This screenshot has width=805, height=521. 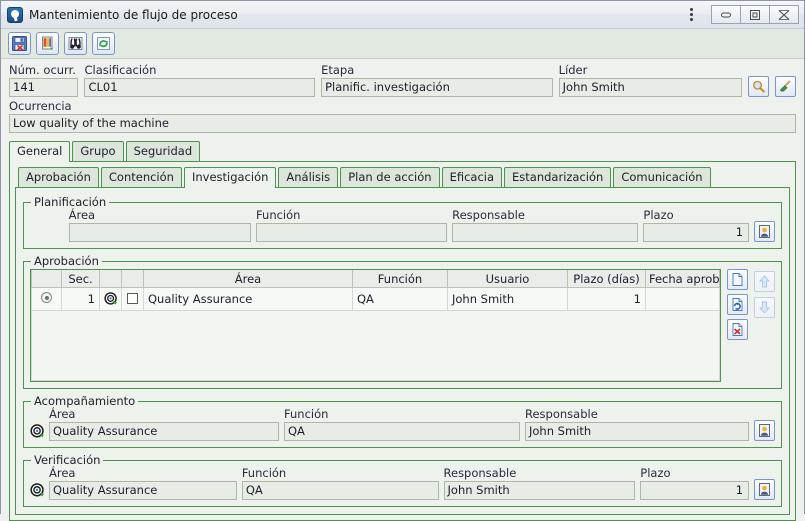 What do you see at coordinates (400, 279) in the screenshot?
I see `col-funcion: Función` at bounding box center [400, 279].